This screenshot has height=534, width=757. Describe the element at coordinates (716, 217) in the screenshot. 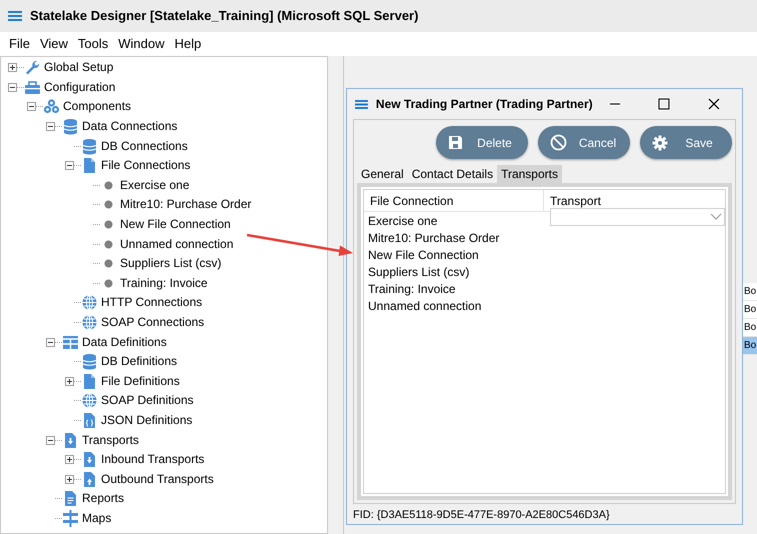

I see `chevron-down-icon` at that location.